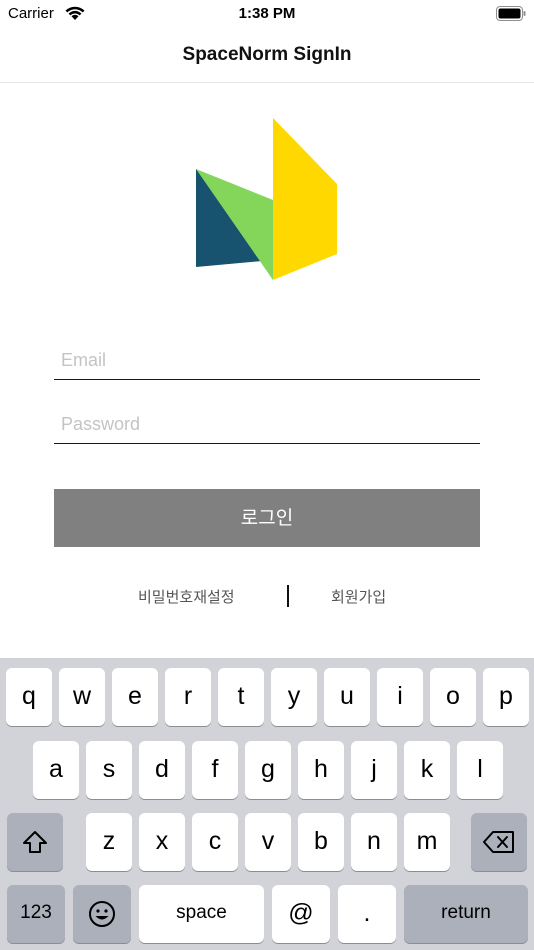  Describe the element at coordinates (266, 199) in the screenshot. I see `spacenorm-logo-icon` at that location.